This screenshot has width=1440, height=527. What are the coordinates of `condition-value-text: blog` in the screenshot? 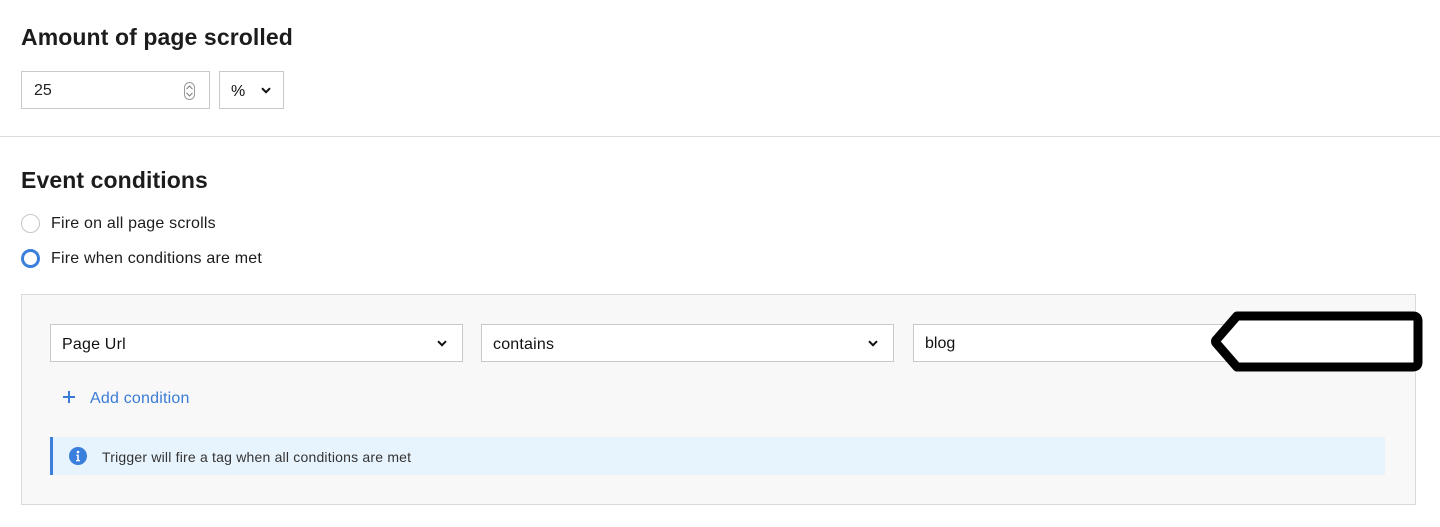 It's located at (940, 343).